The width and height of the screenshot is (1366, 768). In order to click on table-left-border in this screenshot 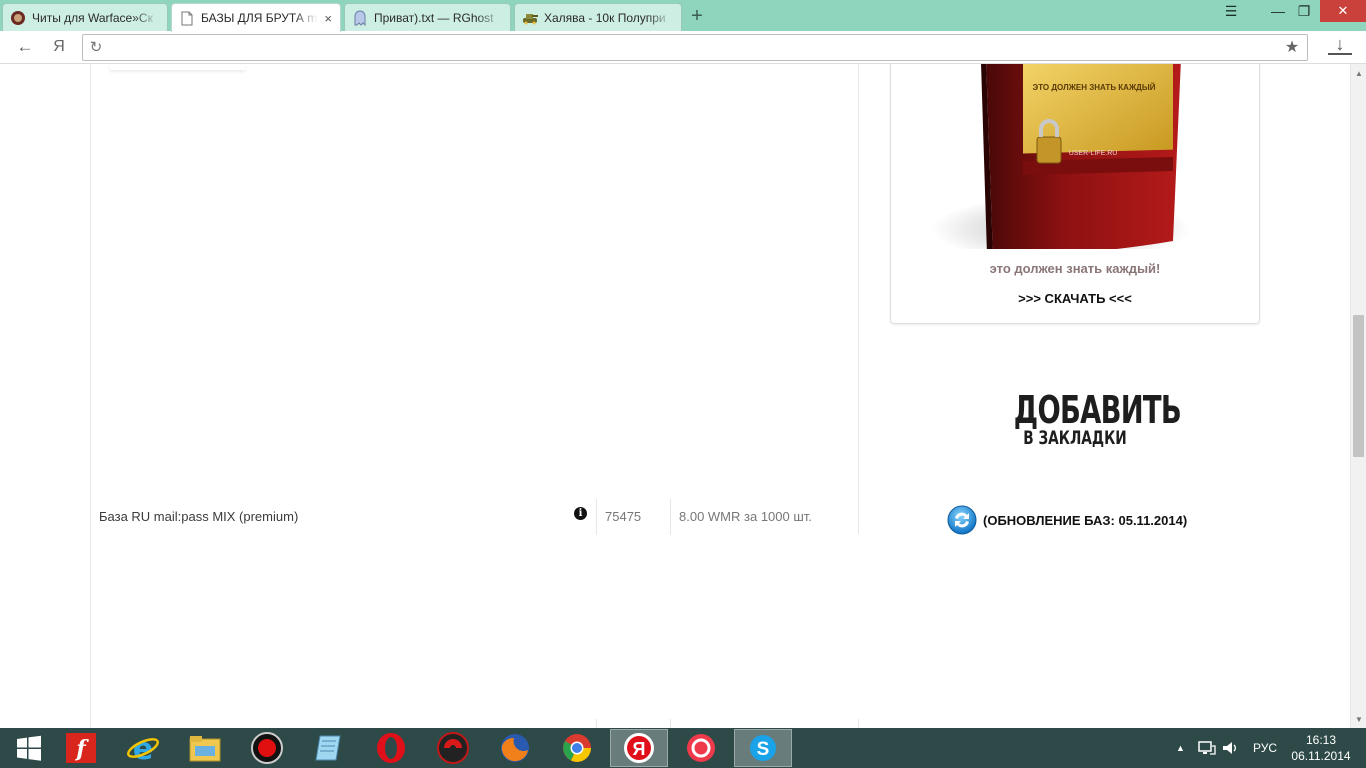, I will do `click(90, 396)`.